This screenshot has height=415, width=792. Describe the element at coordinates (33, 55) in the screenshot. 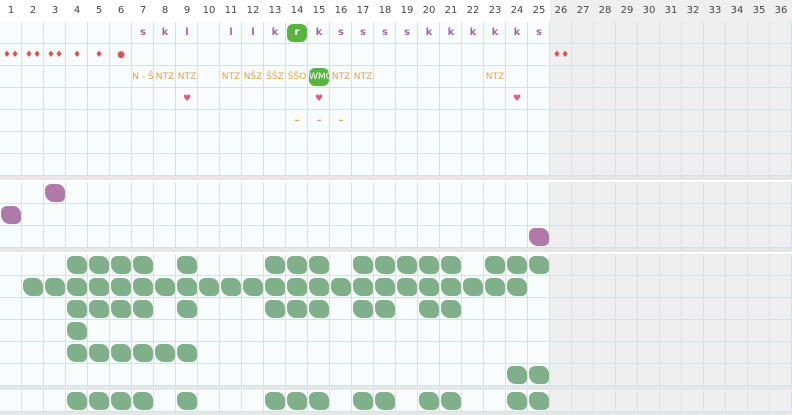

I see `drop-icon: ♦♦` at that location.